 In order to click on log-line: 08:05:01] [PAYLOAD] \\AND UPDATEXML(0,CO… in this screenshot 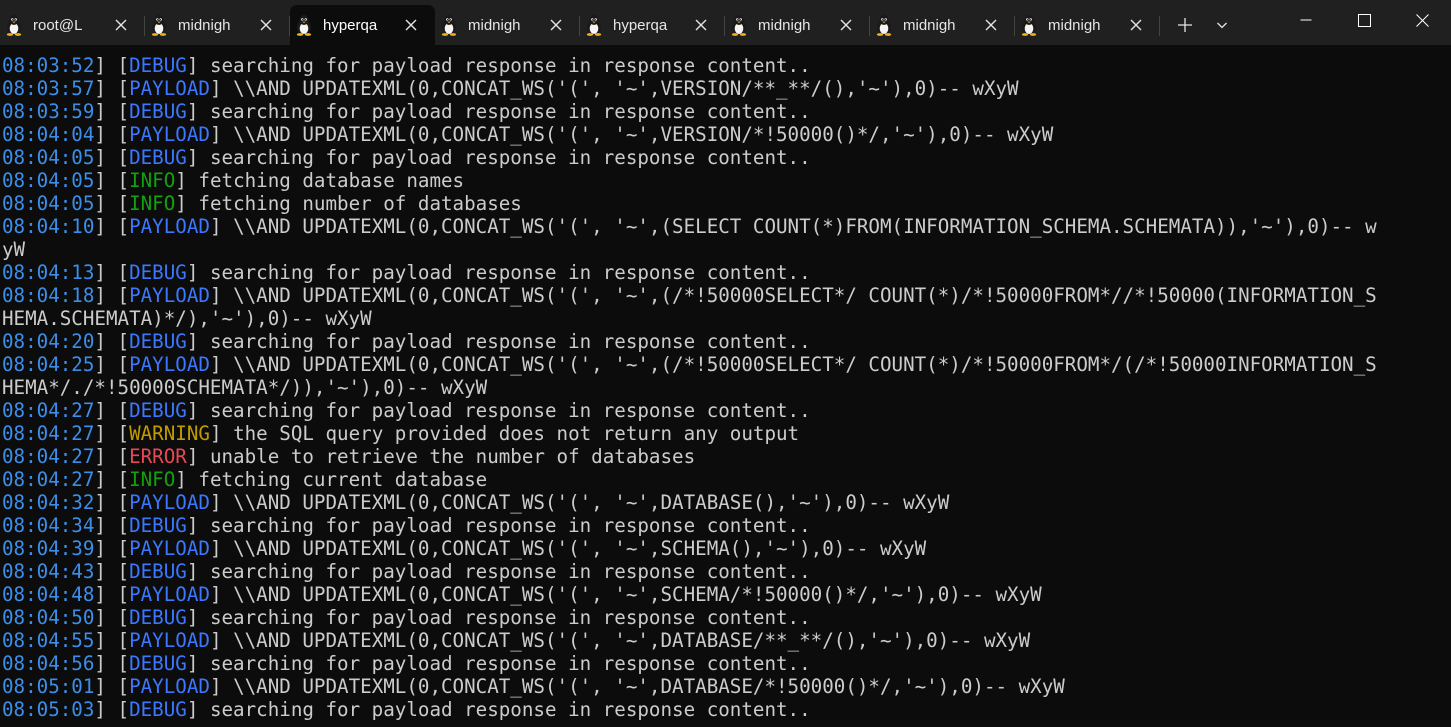, I will do `click(533, 686)`.